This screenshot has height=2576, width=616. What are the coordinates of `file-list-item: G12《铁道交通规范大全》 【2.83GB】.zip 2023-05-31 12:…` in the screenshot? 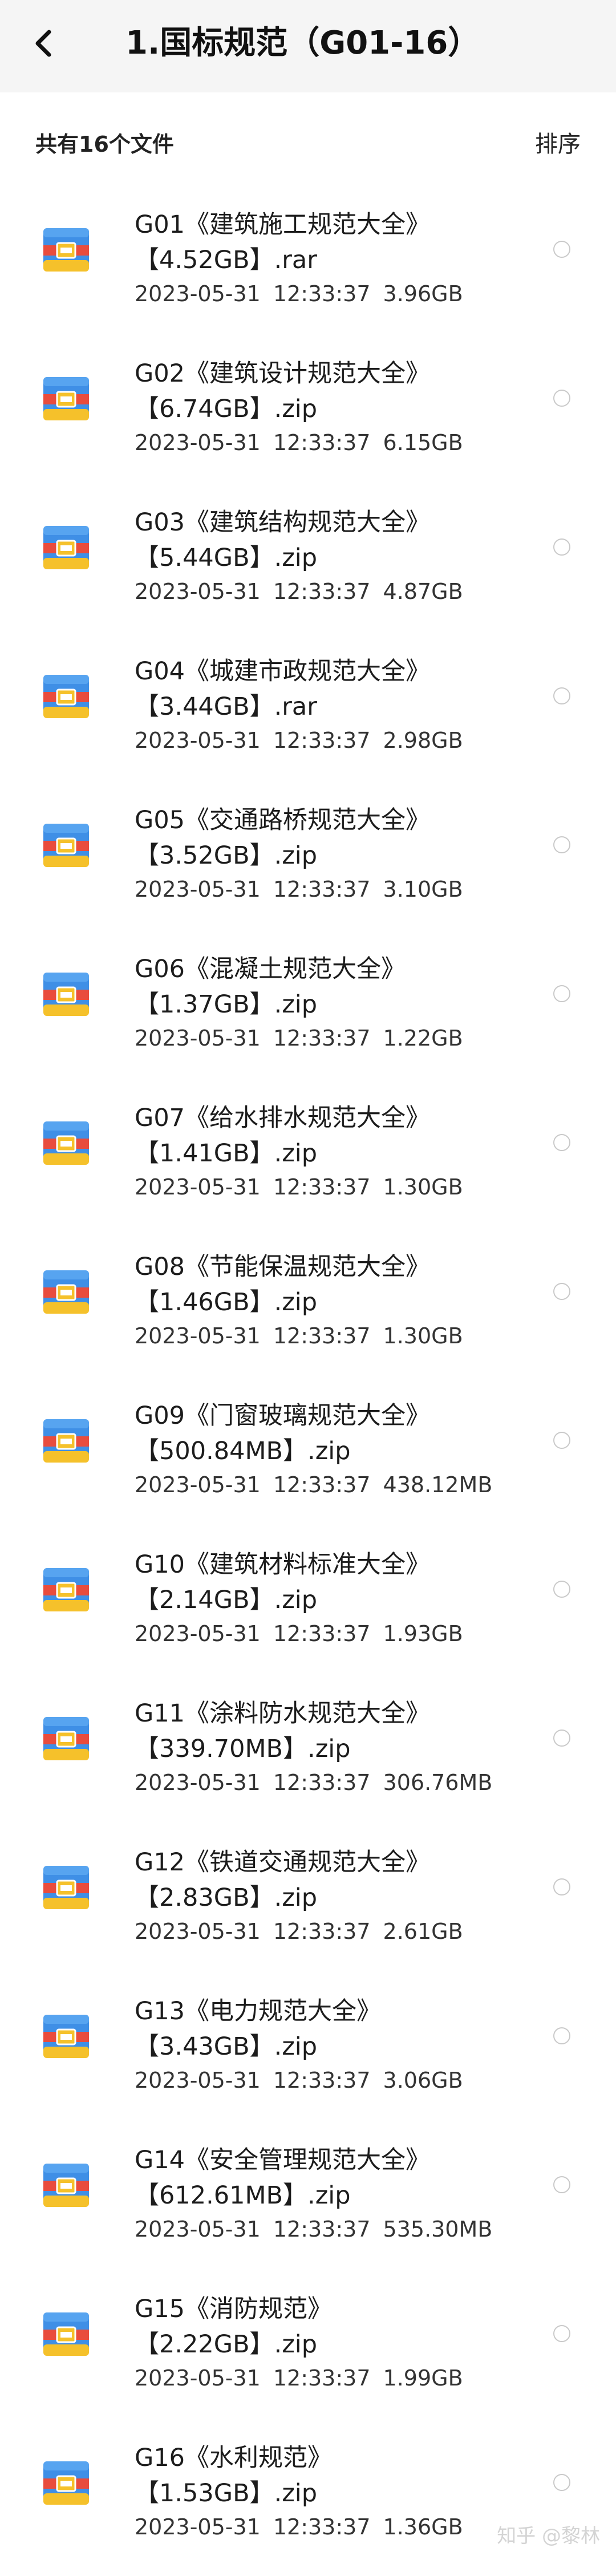 It's located at (308, 1906).